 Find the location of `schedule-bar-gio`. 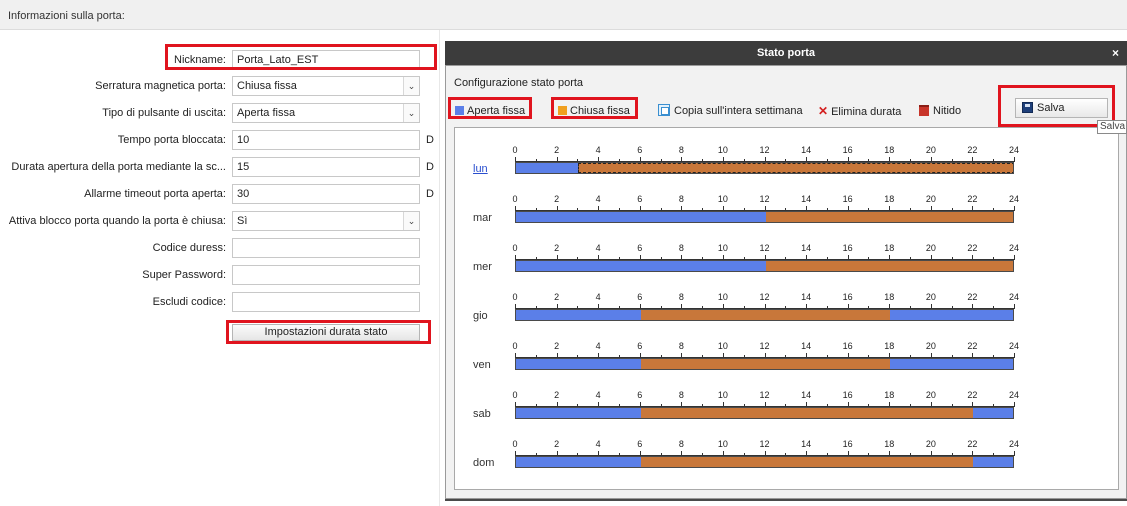

schedule-bar-gio is located at coordinates (764, 315).